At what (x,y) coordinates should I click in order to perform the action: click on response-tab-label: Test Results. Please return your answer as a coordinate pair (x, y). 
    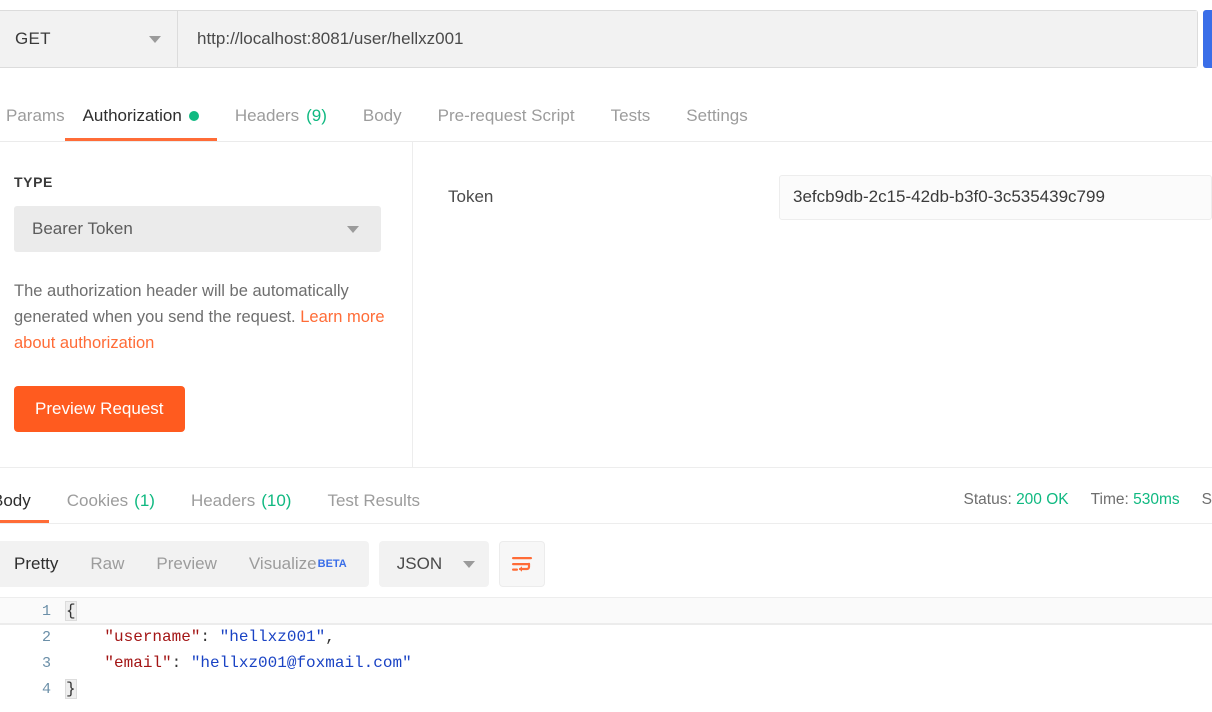
    Looking at the image, I should click on (374, 500).